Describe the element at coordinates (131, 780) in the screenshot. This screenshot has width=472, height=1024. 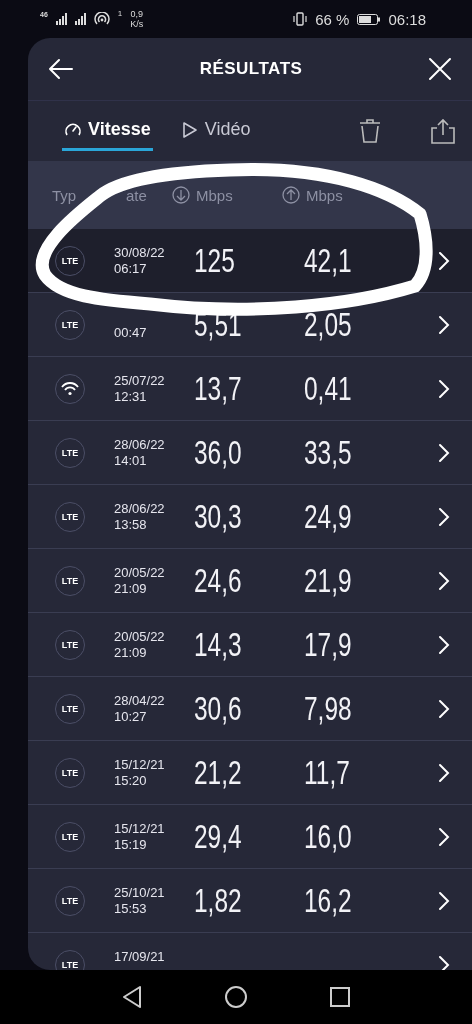
I see `test-time: 15:20` at that location.